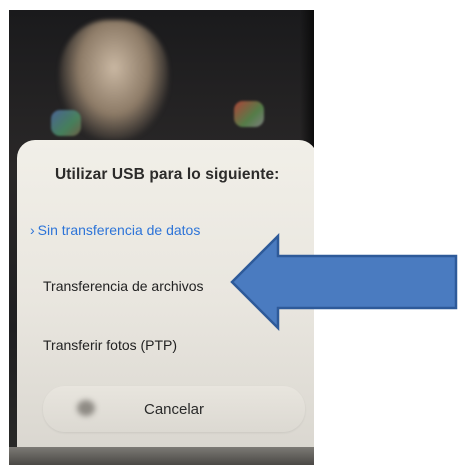 This screenshot has height=467, width=459. Describe the element at coordinates (161, 456) in the screenshot. I see `phone-bottom-edge` at that location.